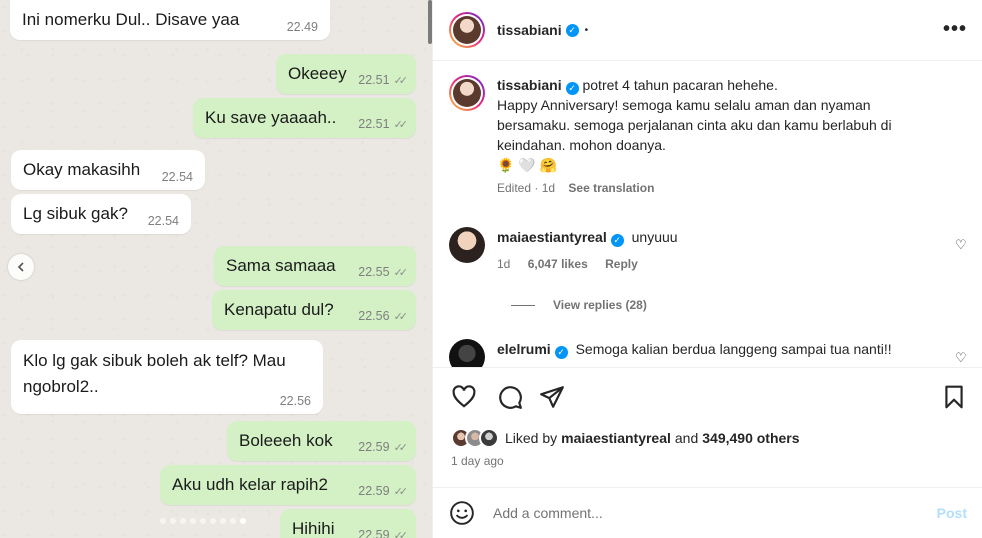  What do you see at coordinates (686, 438) in the screenshot?
I see `liked-by-and: and` at bounding box center [686, 438].